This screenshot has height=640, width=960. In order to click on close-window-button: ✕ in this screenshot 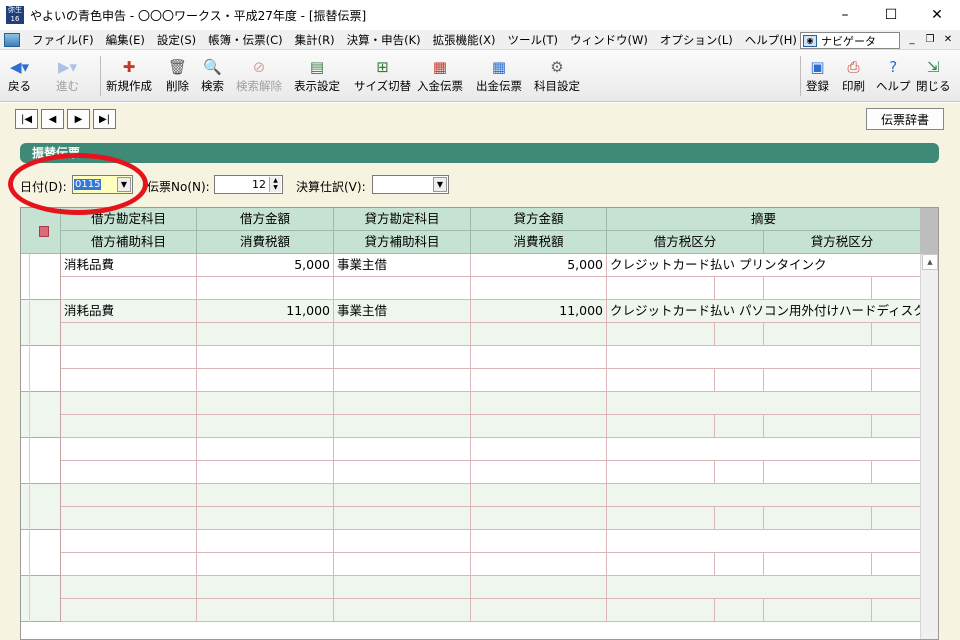, I will do `click(937, 15)`.